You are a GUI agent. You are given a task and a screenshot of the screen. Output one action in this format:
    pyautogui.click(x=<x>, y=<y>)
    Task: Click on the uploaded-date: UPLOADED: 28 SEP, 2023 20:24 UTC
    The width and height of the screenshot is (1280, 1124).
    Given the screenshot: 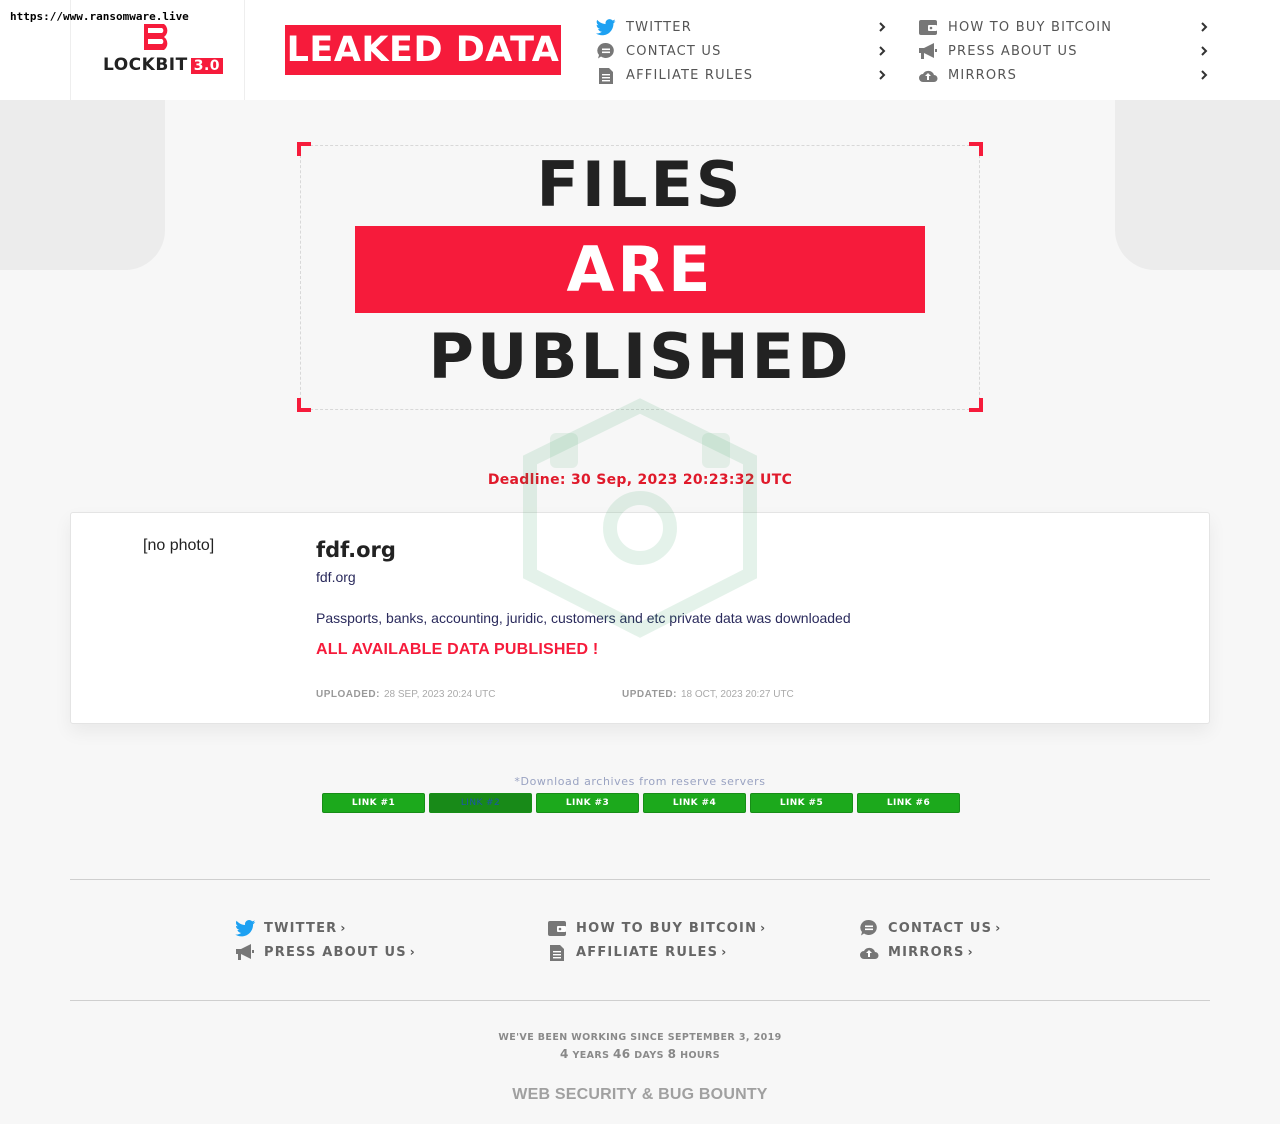 What is the action you would take?
    pyautogui.click(x=406, y=694)
    